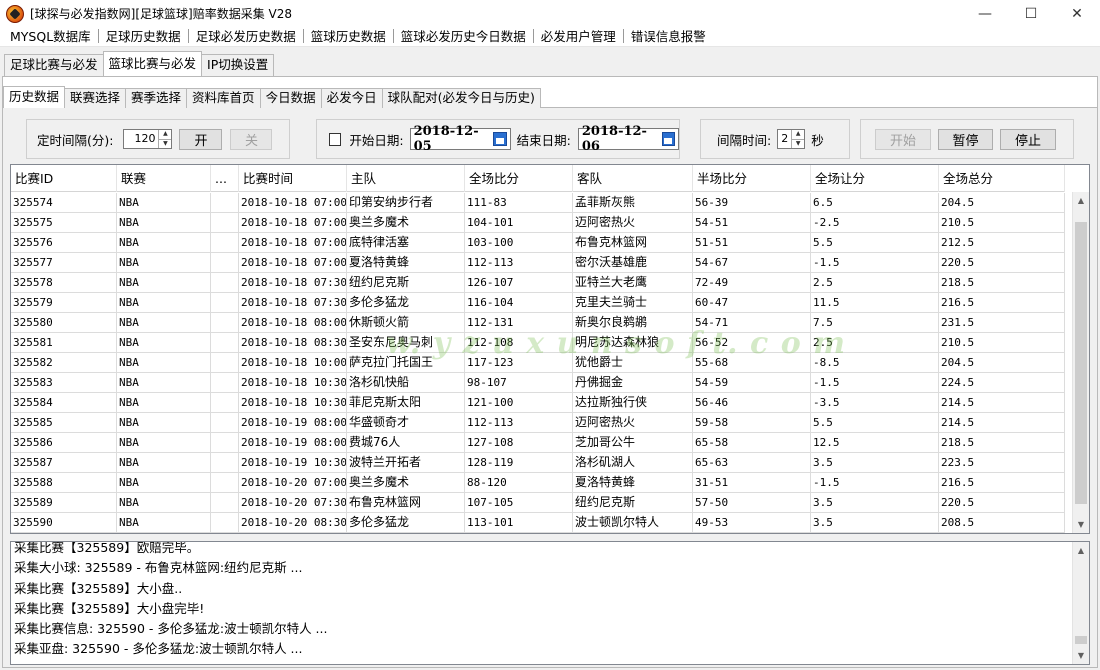 Image resolution: width=1100 pixels, height=670 pixels. Describe the element at coordinates (54, 65) in the screenshot. I see `tab-football: 足球比赛与必发` at that location.